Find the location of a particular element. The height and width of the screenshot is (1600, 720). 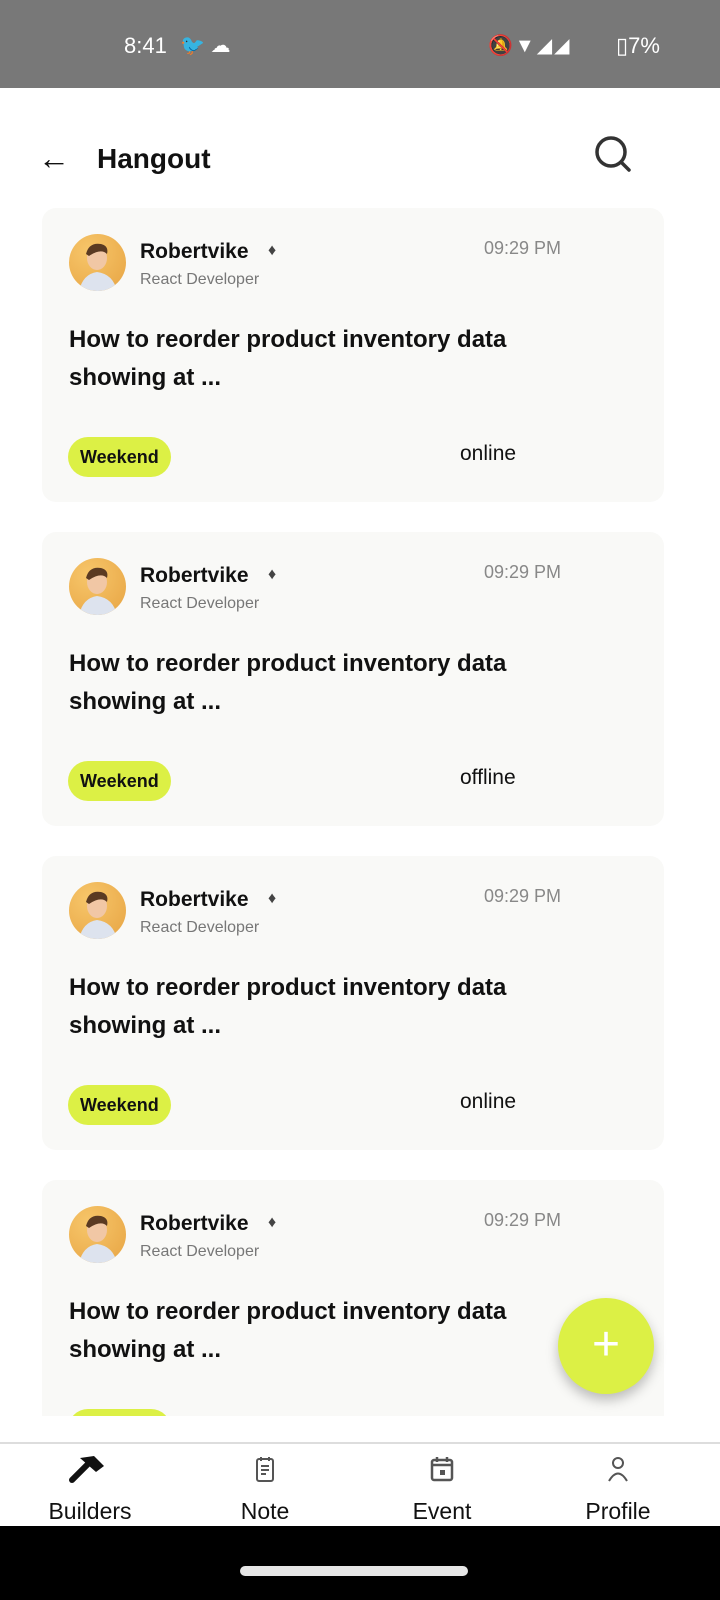

tab-label: Profile is located at coordinates (618, 1511).